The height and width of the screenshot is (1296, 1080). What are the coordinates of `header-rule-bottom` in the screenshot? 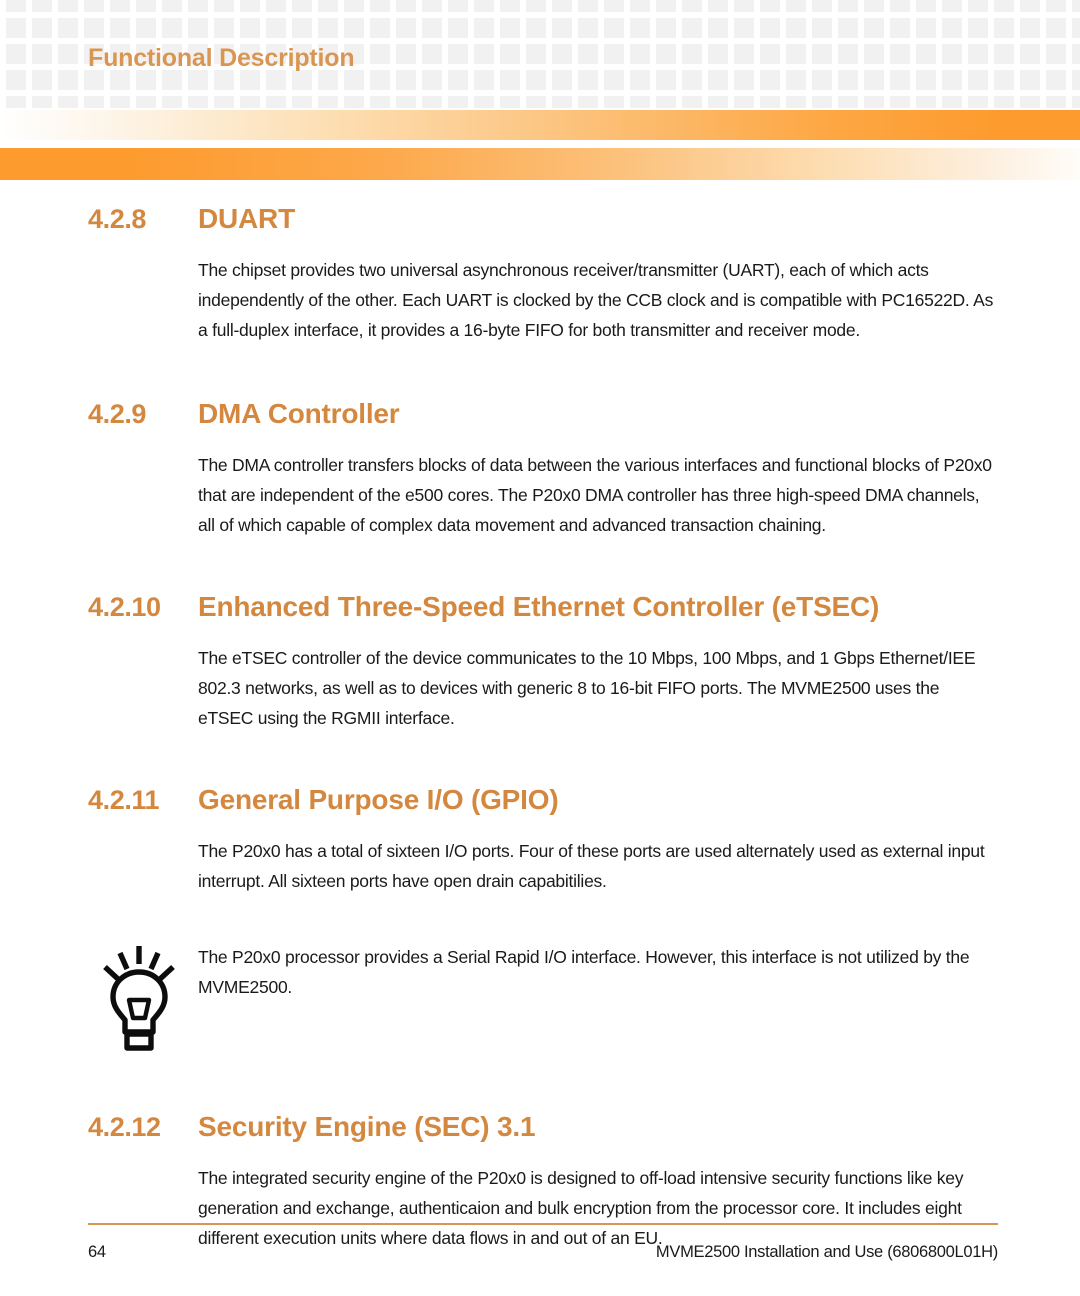 It's located at (540, 164).